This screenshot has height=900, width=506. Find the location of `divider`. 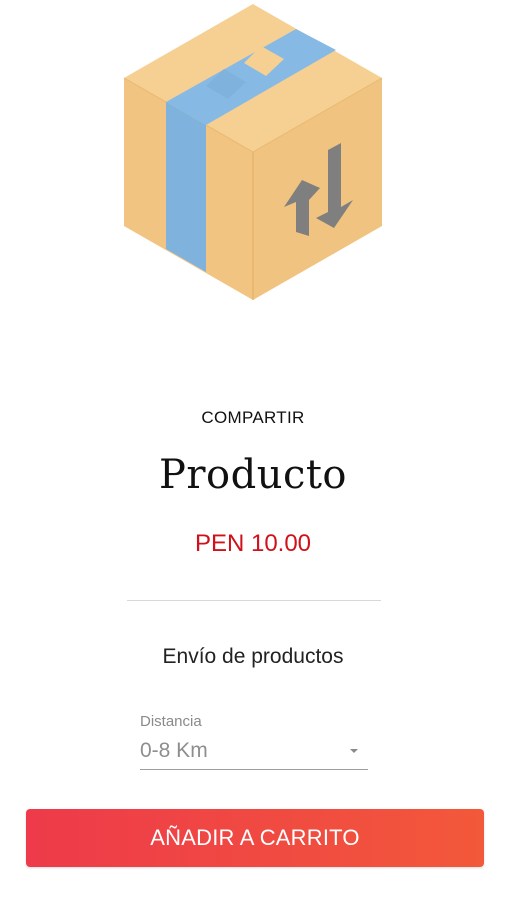

divider is located at coordinates (254, 600).